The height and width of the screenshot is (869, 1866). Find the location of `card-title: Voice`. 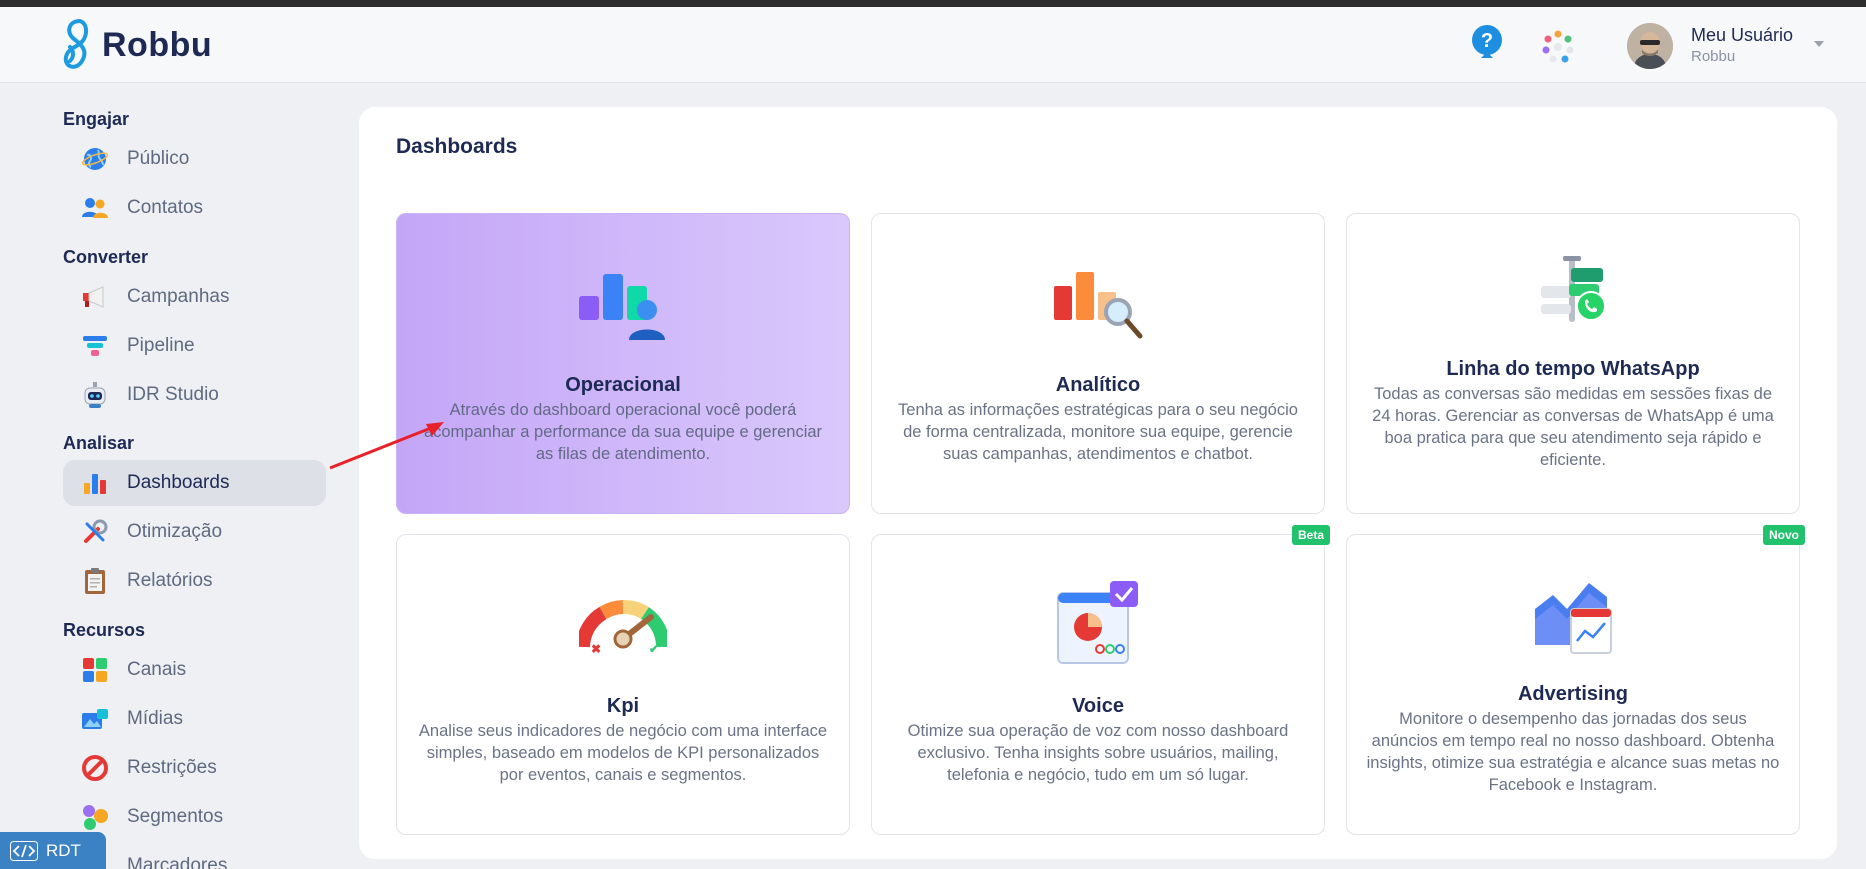

card-title: Voice is located at coordinates (1098, 706).